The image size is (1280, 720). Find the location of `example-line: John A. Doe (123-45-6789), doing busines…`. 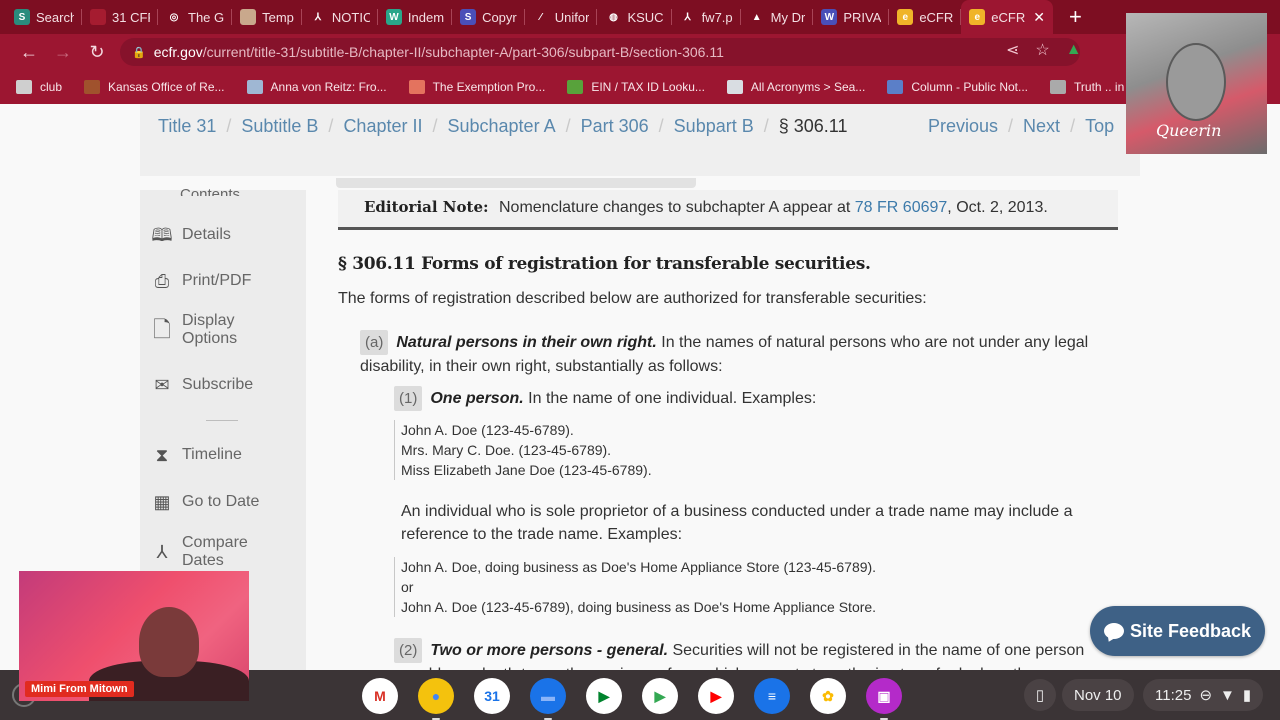

example-line: John A. Doe (123-45-6789), doing busines… is located at coordinates (639, 607).